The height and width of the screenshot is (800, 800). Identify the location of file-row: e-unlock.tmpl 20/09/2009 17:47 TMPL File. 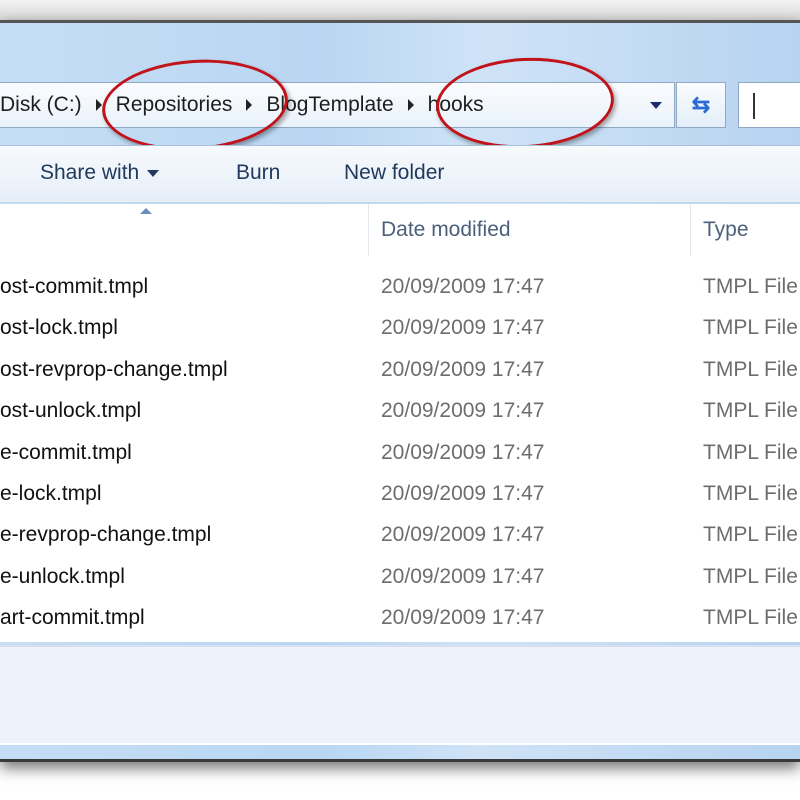
(400, 577).